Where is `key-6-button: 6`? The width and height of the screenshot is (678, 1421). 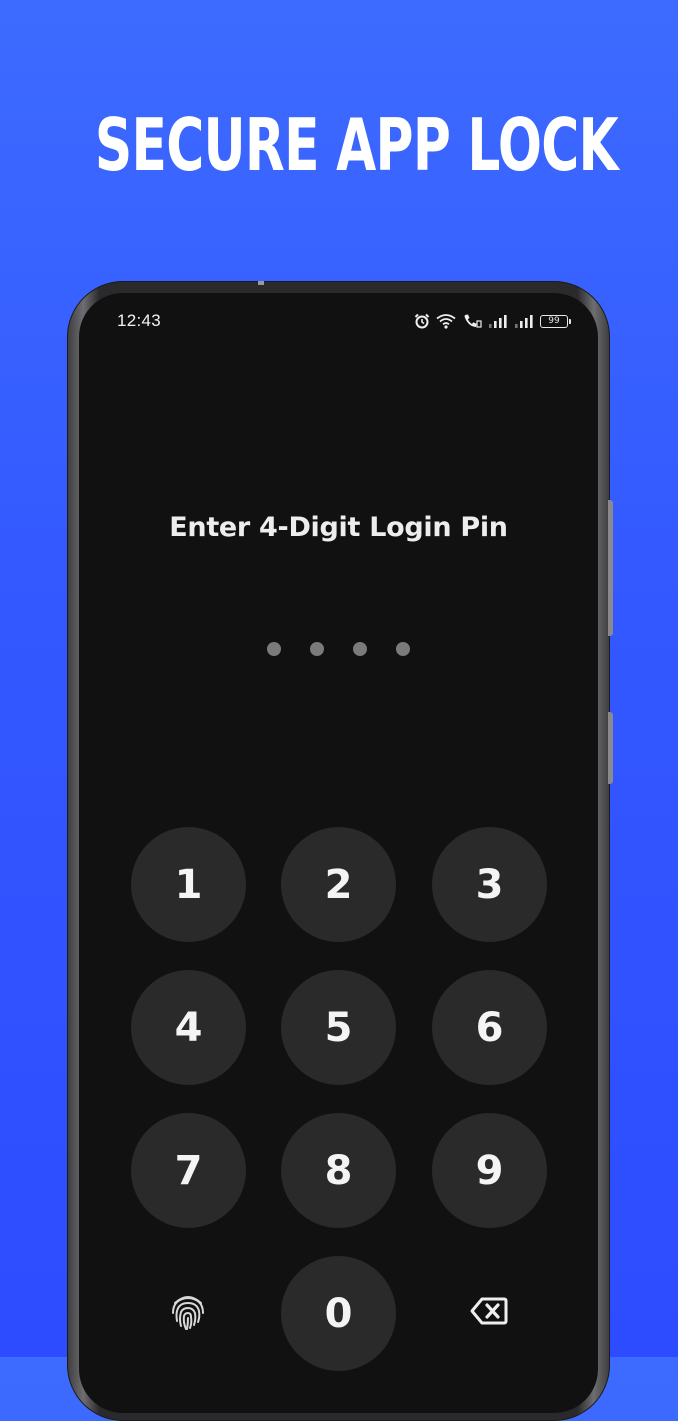
key-6-button: 6 is located at coordinates (489, 1027).